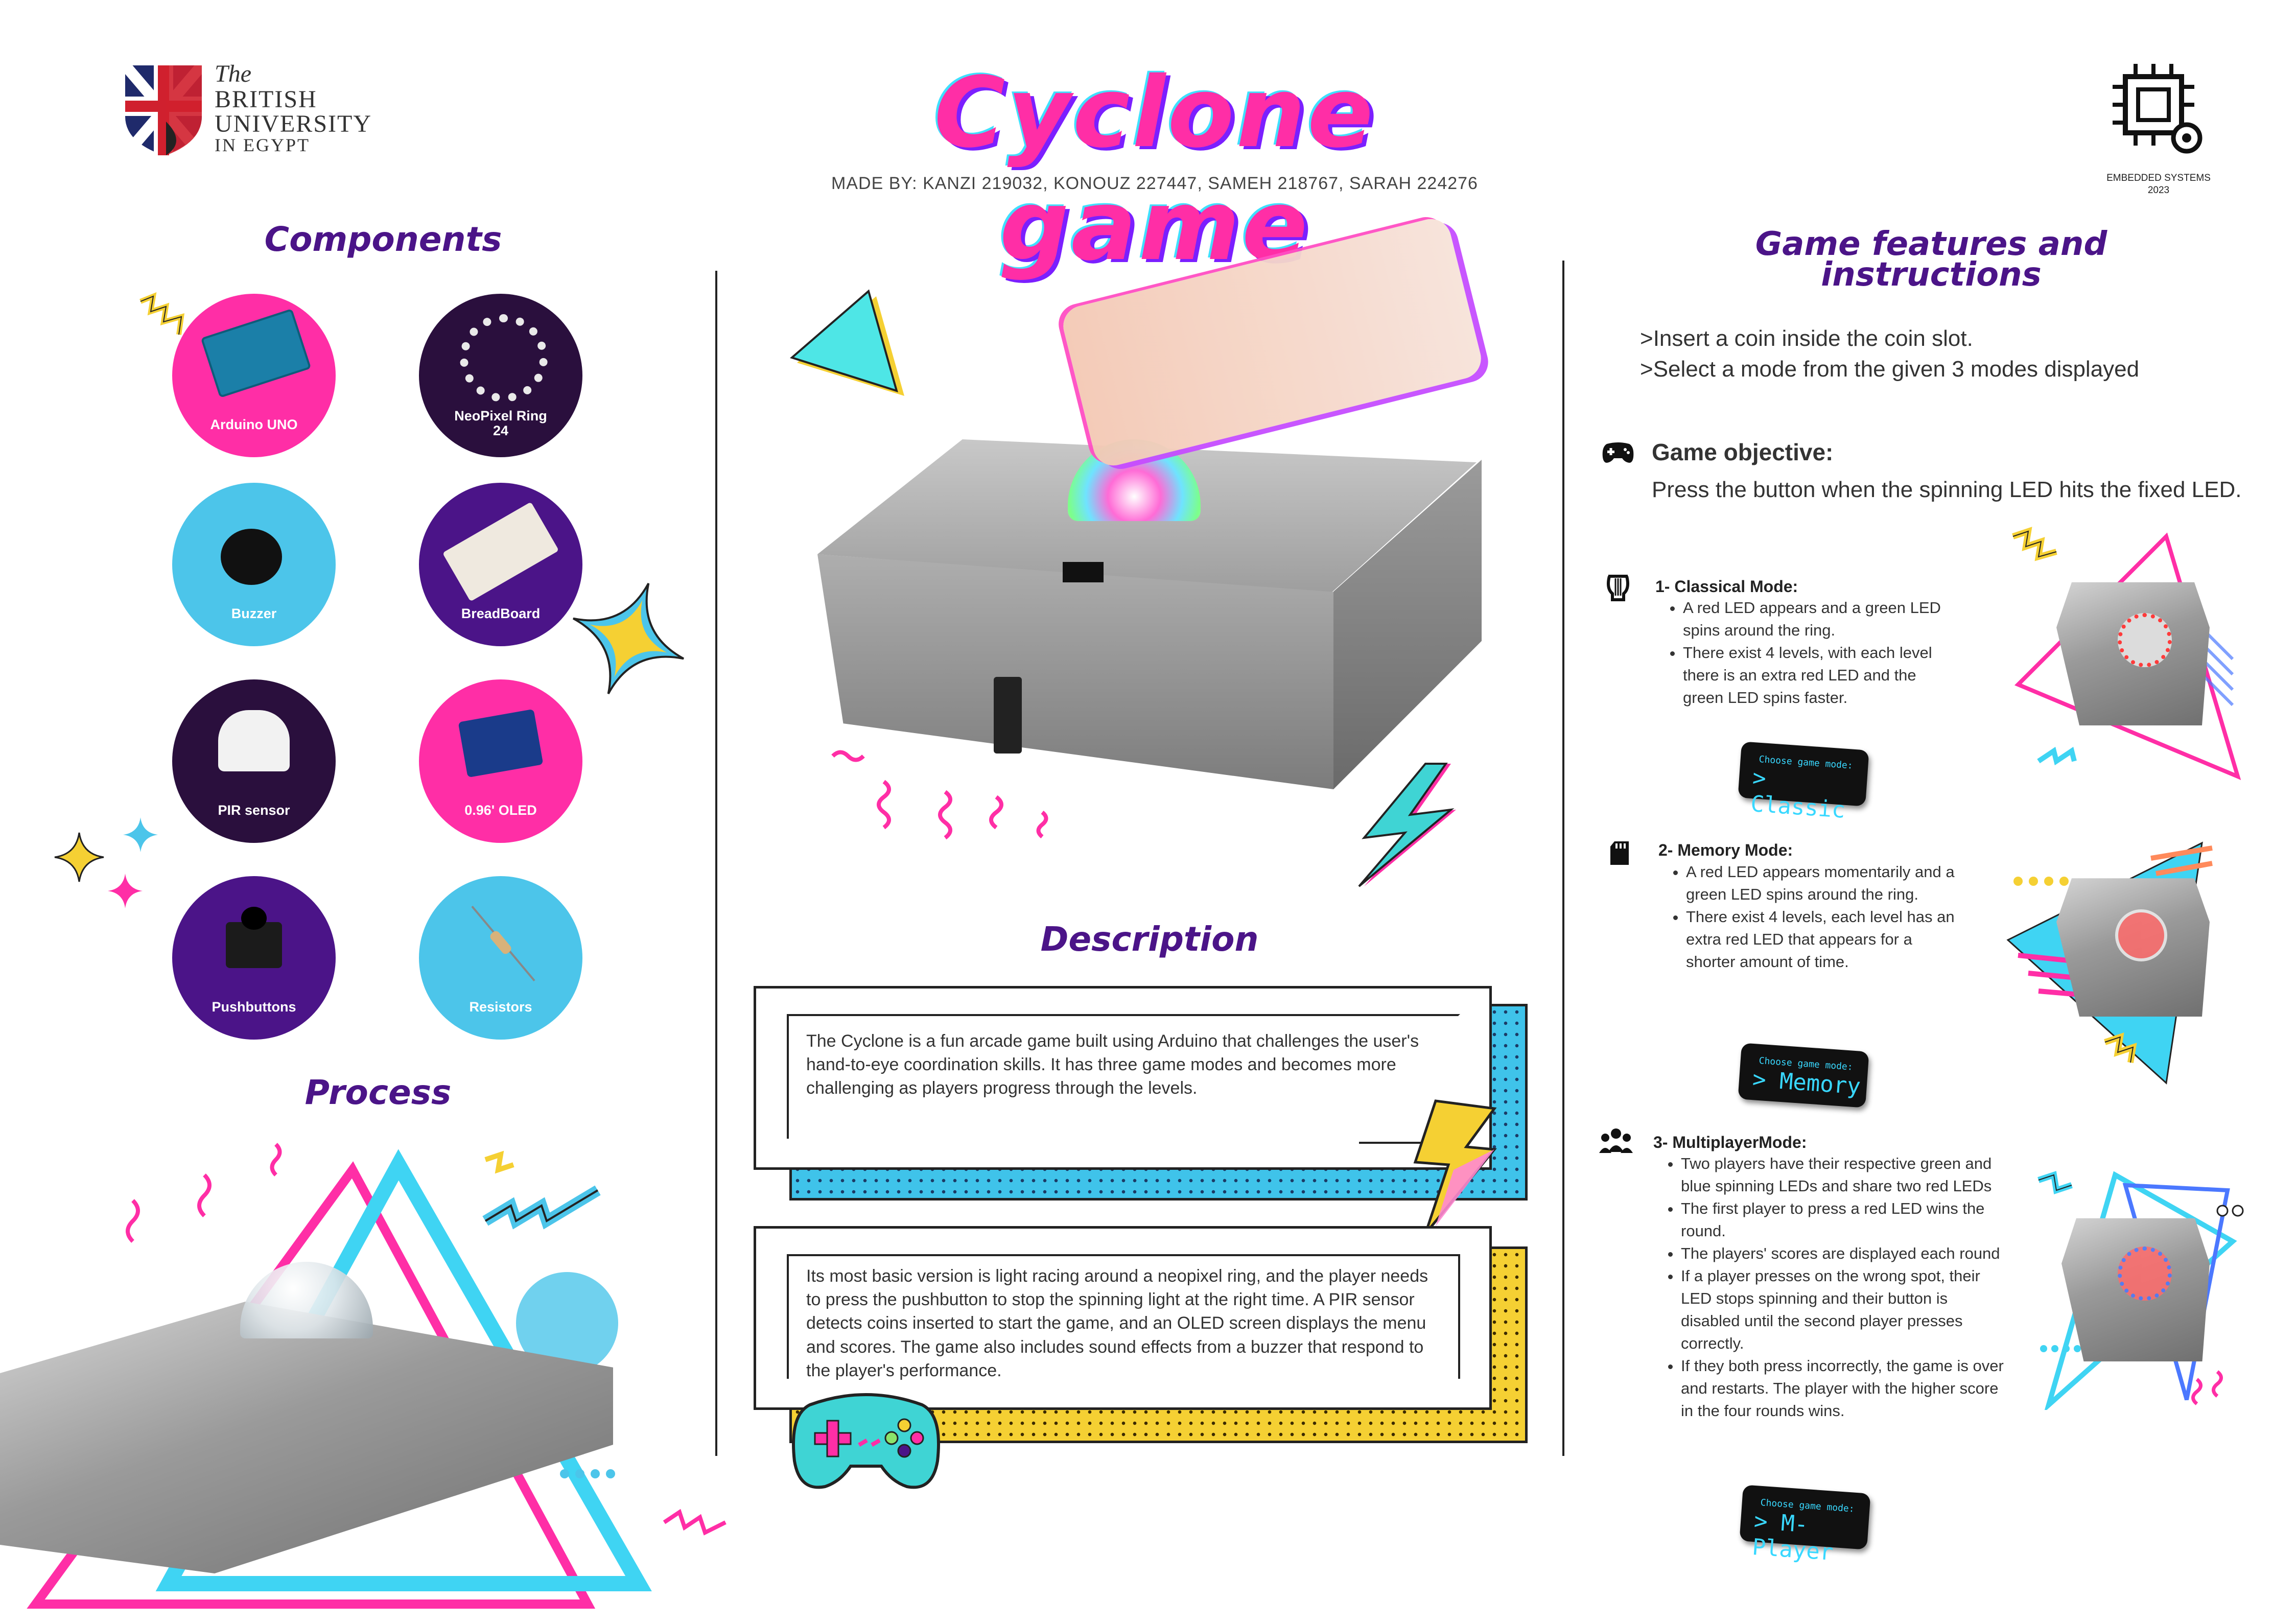  I want to click on sd-card-icon, so click(1619, 853).